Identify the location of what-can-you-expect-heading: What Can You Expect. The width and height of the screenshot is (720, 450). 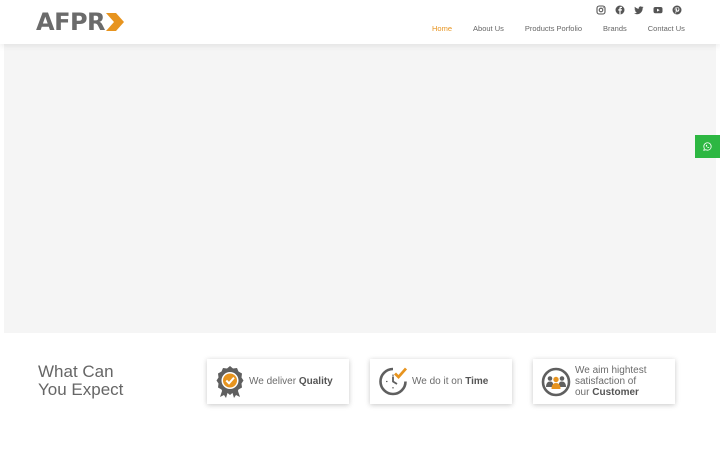
(80, 381).